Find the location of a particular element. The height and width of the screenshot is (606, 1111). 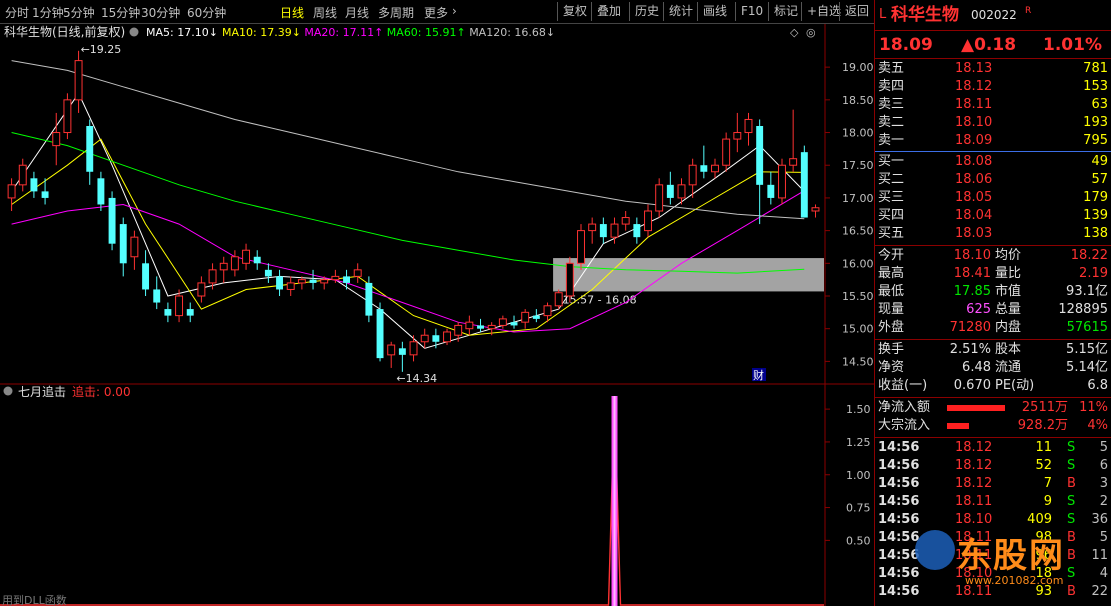

ask-label: 卖二 is located at coordinates (891, 122).